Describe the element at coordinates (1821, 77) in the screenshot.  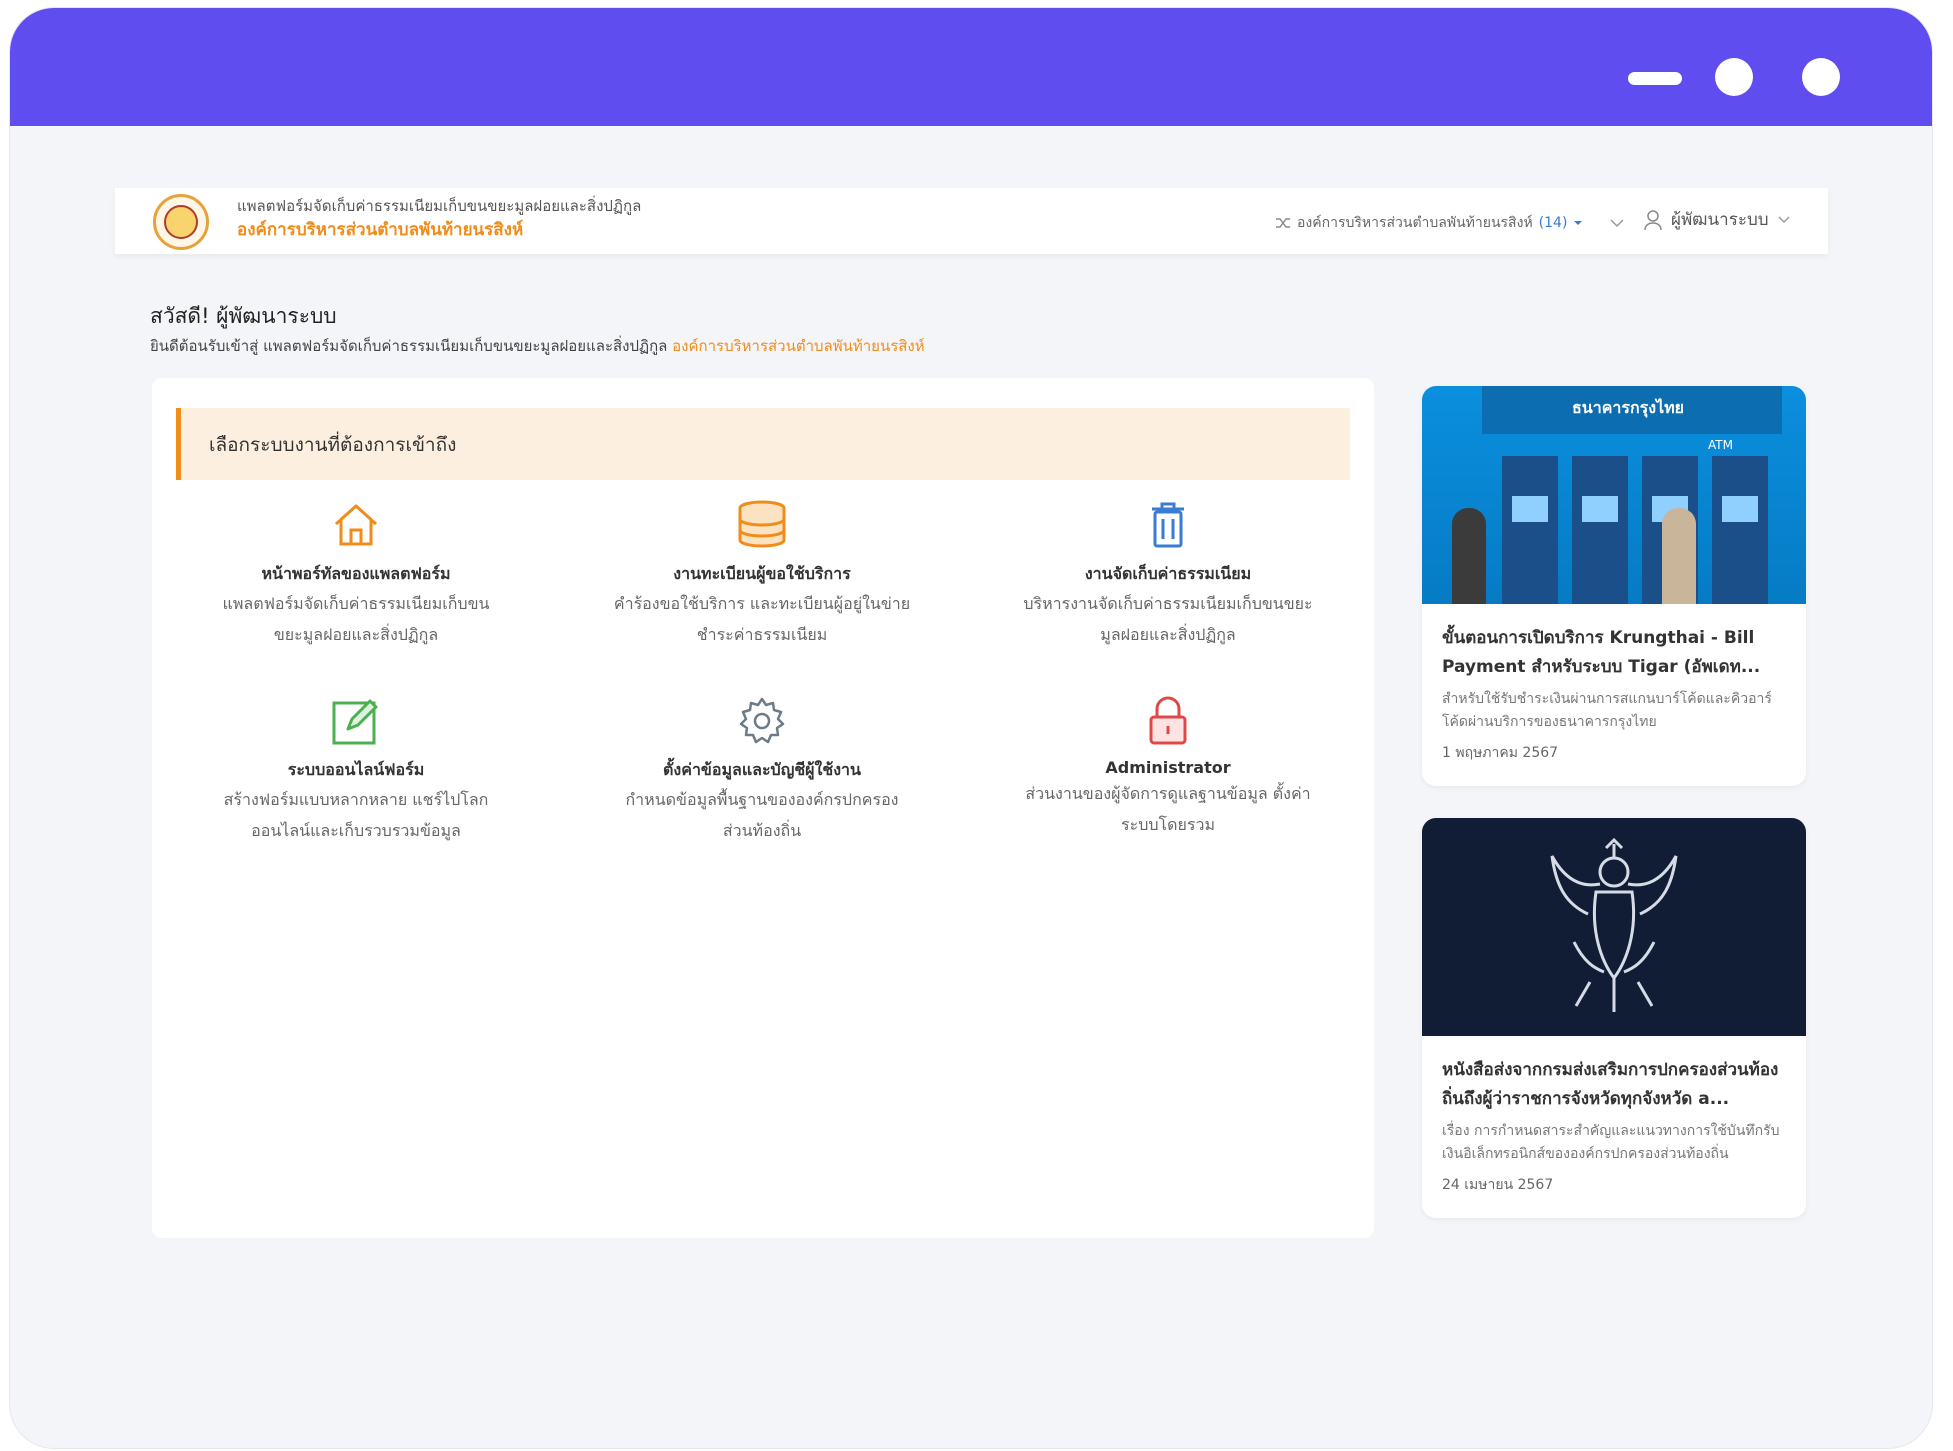
I see `close-icon` at that location.